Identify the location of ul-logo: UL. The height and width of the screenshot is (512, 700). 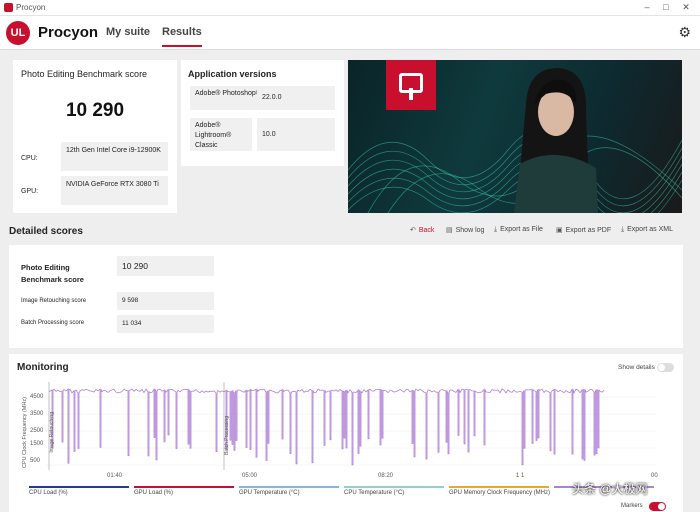
(18, 33).